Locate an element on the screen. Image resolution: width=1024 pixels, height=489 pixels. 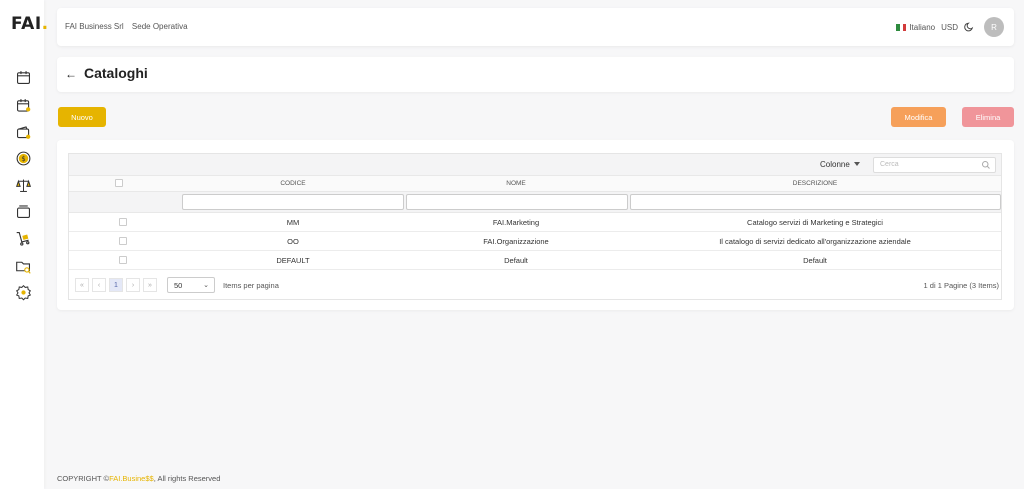
italy-flag-icon is located at coordinates (901, 27).